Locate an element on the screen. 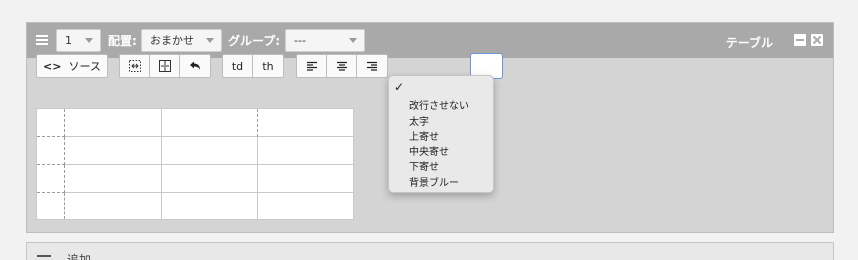 This screenshot has height=260, width=858. align-left-button is located at coordinates (312, 66).